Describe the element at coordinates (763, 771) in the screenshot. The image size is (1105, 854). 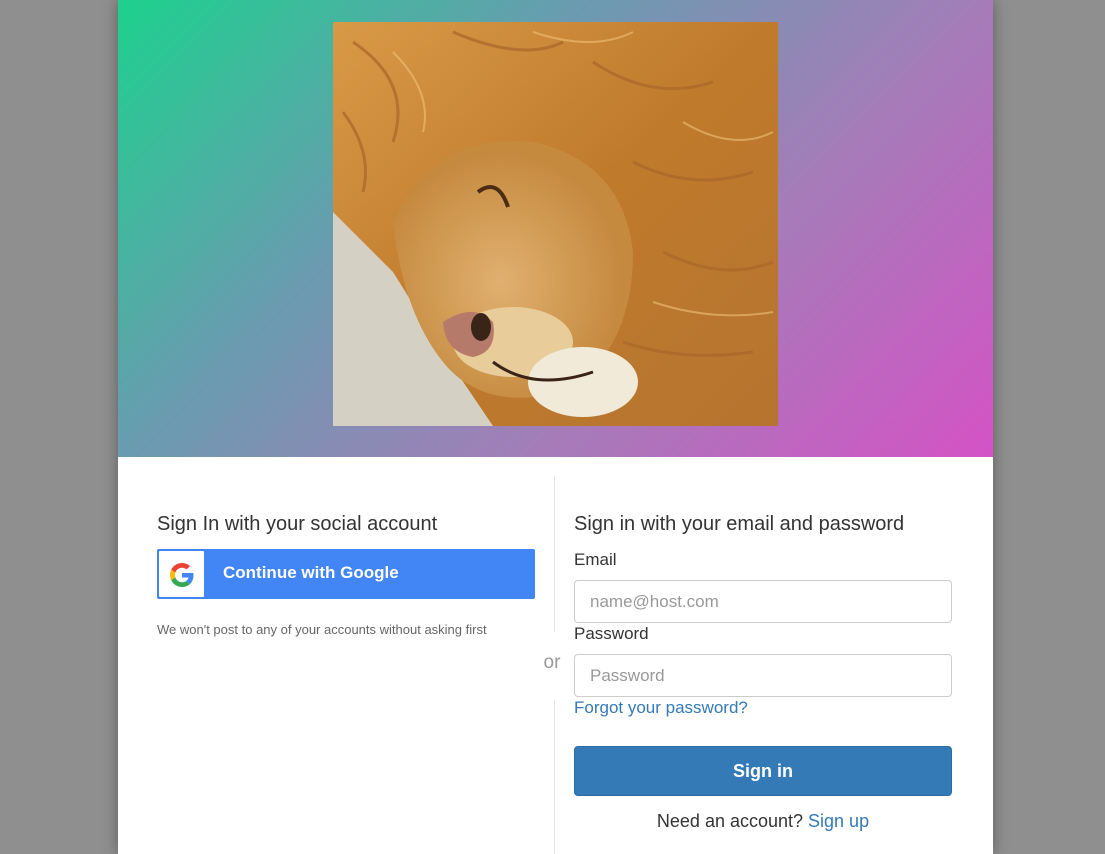
I see `sign-in-button: Sign in` at that location.